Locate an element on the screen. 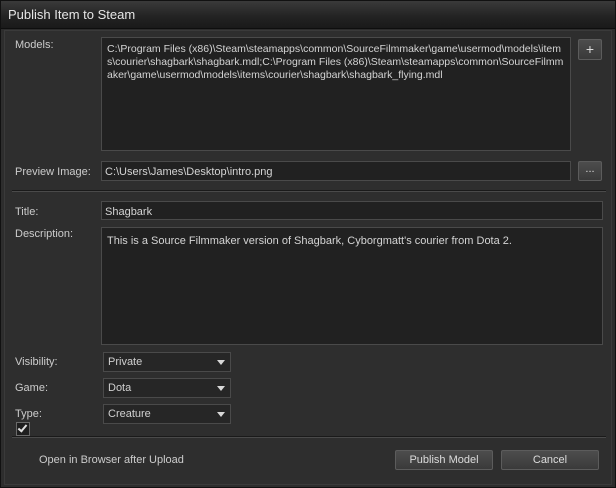 This screenshot has height=488, width=616. visibility-select: Private is located at coordinates (167, 362).